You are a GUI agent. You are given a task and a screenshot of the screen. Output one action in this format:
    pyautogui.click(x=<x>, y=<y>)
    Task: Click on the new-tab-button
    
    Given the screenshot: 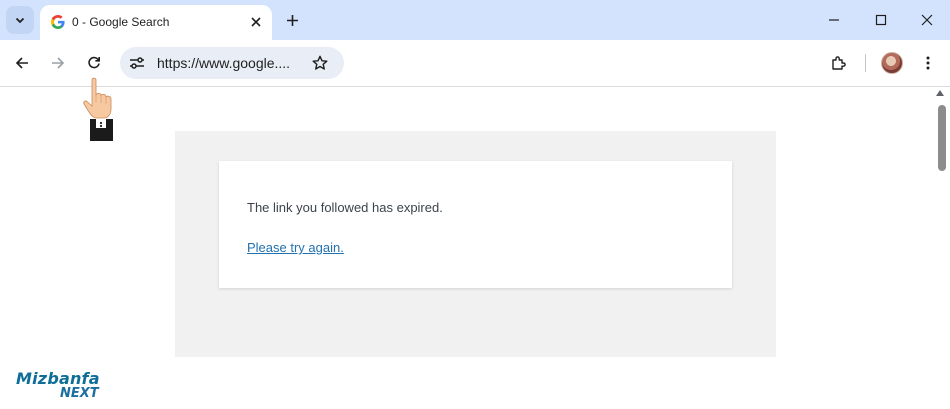 What is the action you would take?
    pyautogui.click(x=292, y=20)
    